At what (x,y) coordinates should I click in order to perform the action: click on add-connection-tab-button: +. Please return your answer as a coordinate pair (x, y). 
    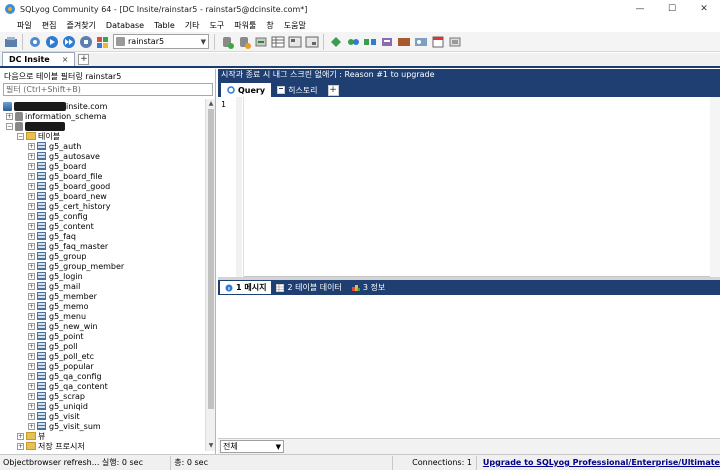
    Looking at the image, I should click on (84, 59).